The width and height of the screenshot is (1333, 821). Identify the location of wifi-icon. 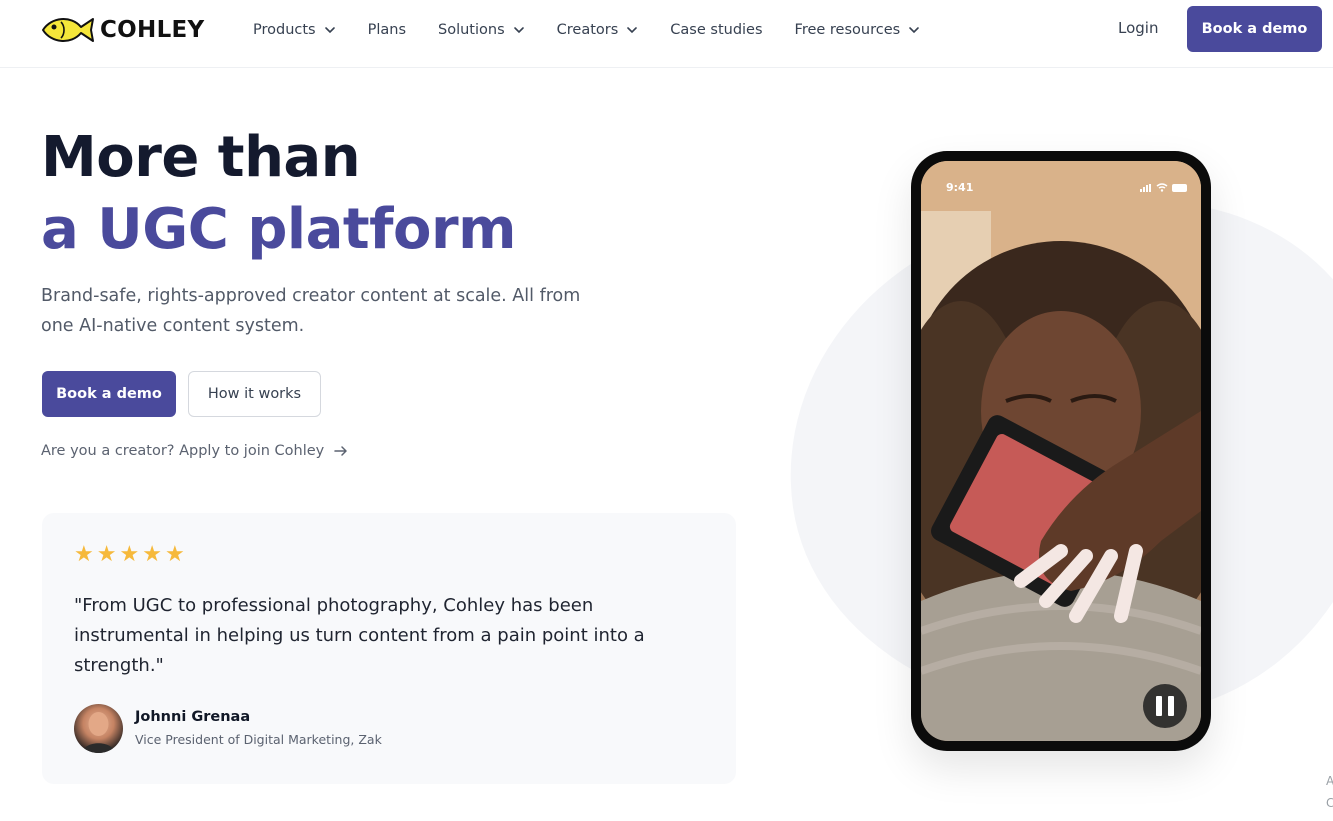
(1162, 187).